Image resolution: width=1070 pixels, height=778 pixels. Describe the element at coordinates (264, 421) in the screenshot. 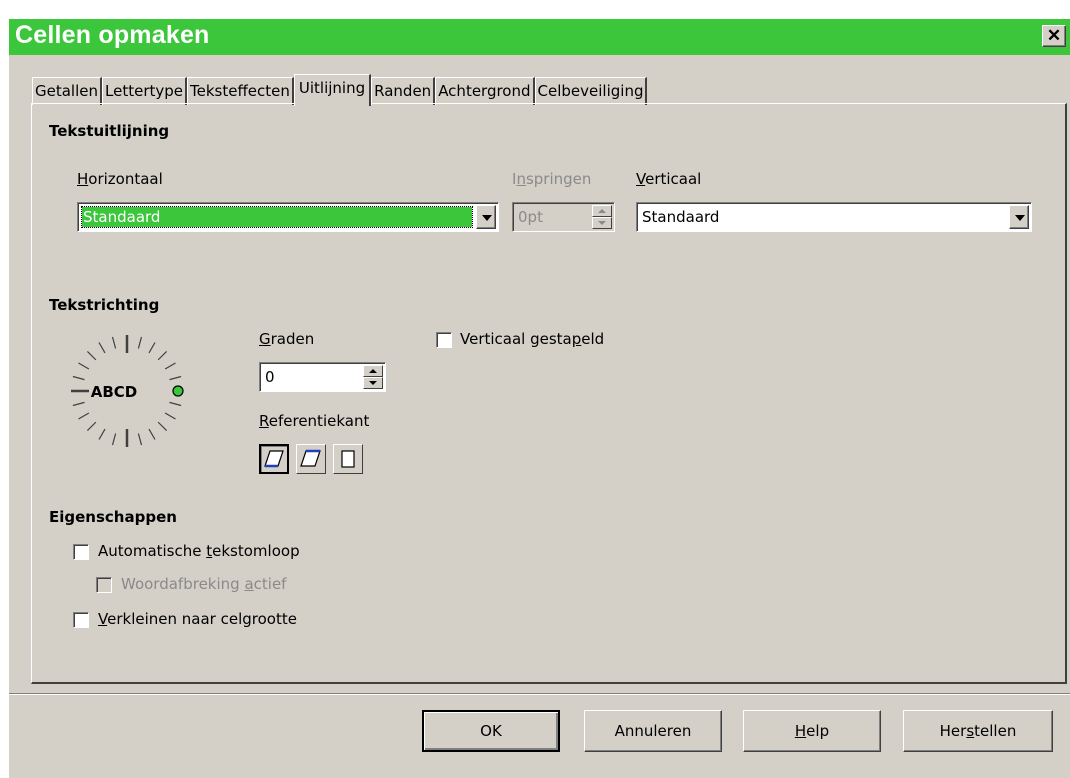

I see `reference-edge-label-mnemonic: R` at that location.